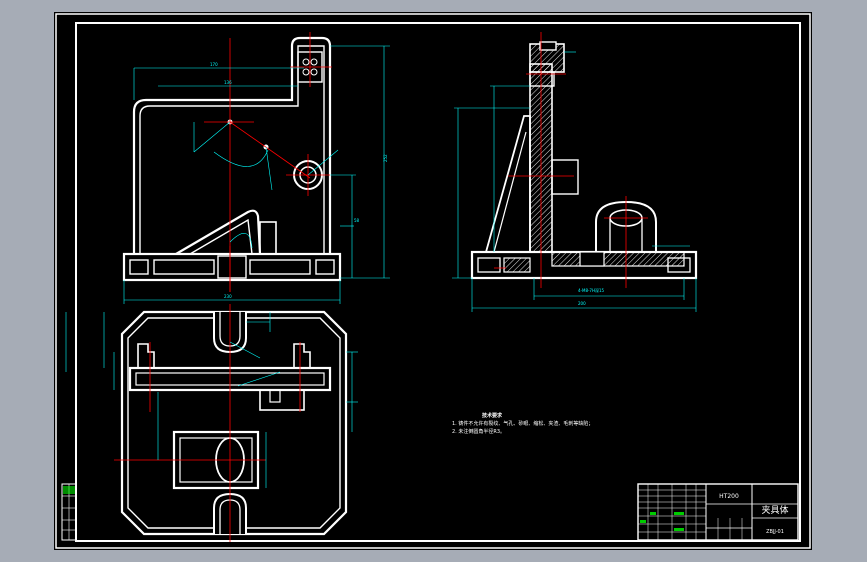 This screenshot has height=562, width=867. I want to click on technical-requirements-heading: 技术要求, so click(492, 416).